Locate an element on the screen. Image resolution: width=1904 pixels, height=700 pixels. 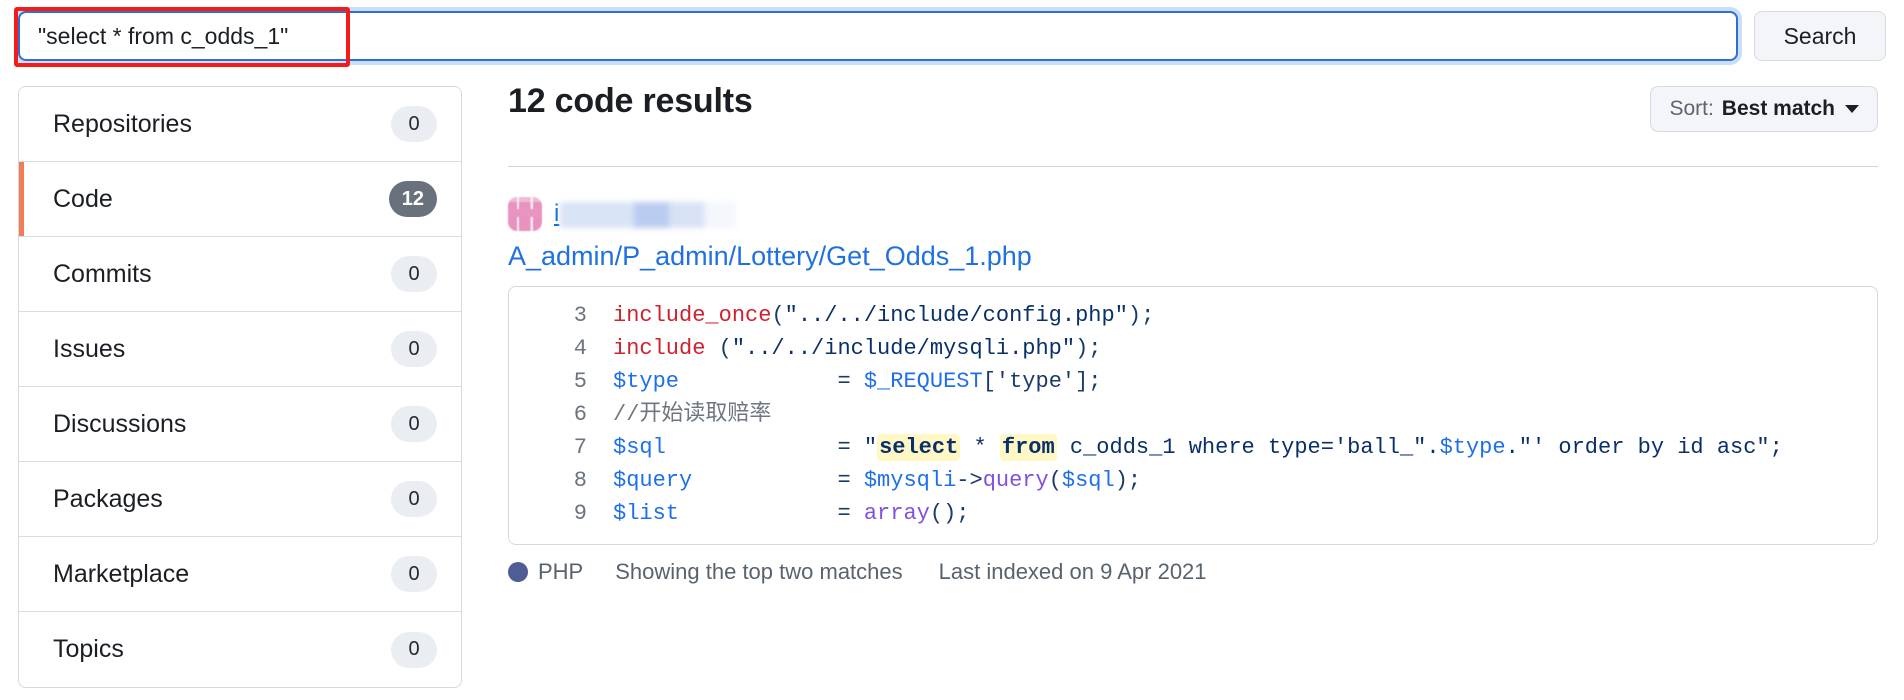
last-indexed-text: Last indexed on 9 Apr 2021 is located at coordinates (1072, 571).